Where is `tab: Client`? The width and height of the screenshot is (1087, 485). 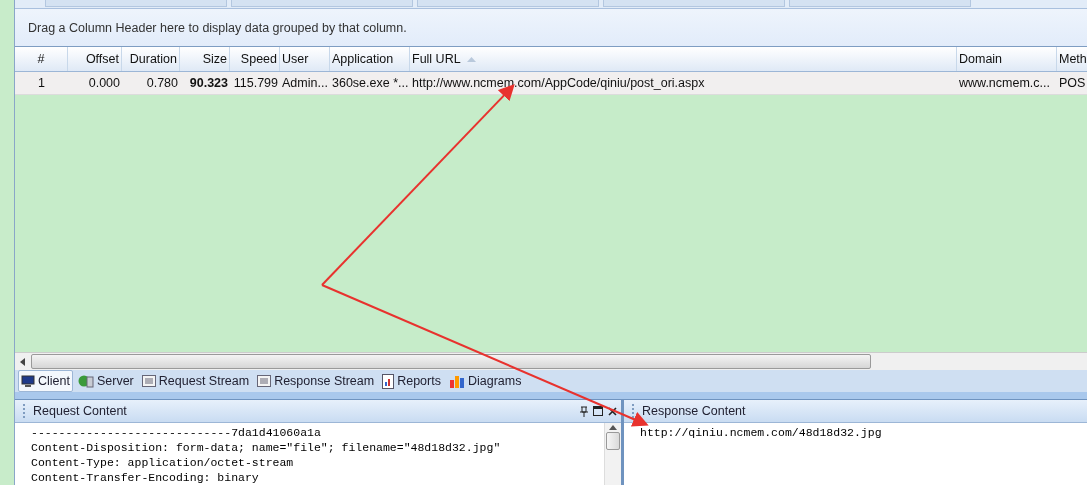
tab: Client is located at coordinates (45, 381).